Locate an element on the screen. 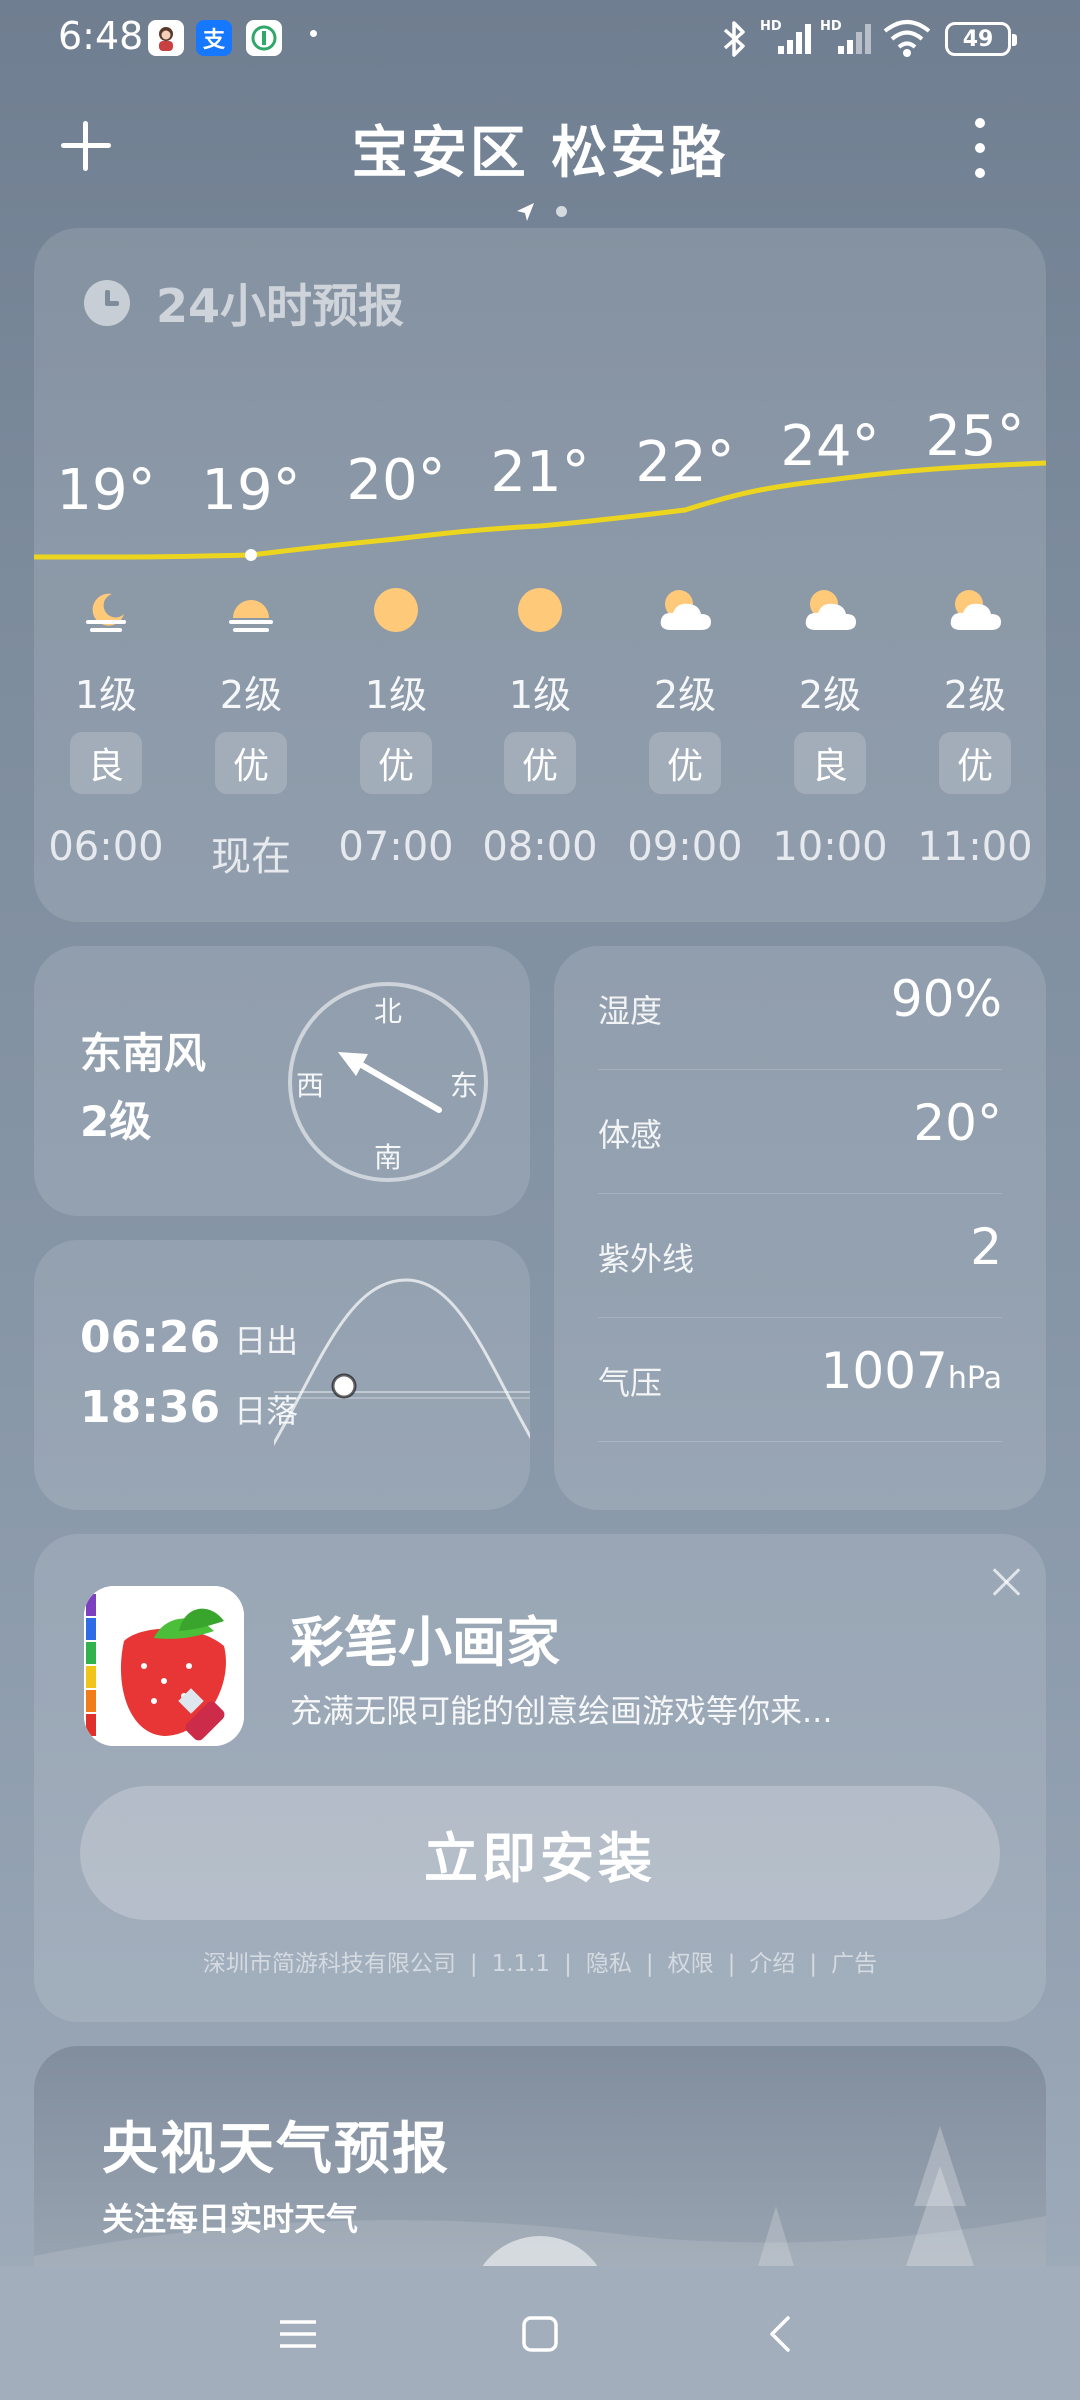  navigation-bar is located at coordinates (540, 2333).